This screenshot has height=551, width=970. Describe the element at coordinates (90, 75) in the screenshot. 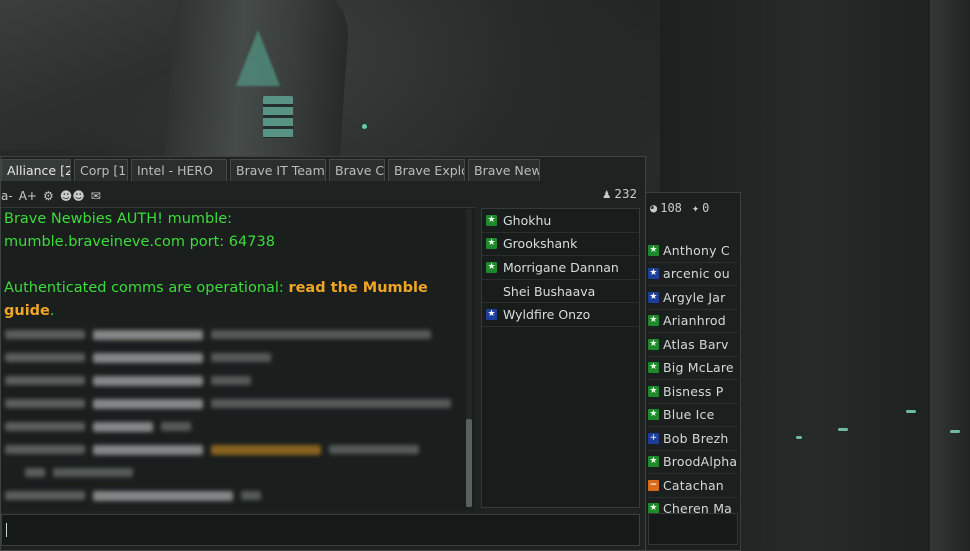

I see `ship-hull-left` at that location.